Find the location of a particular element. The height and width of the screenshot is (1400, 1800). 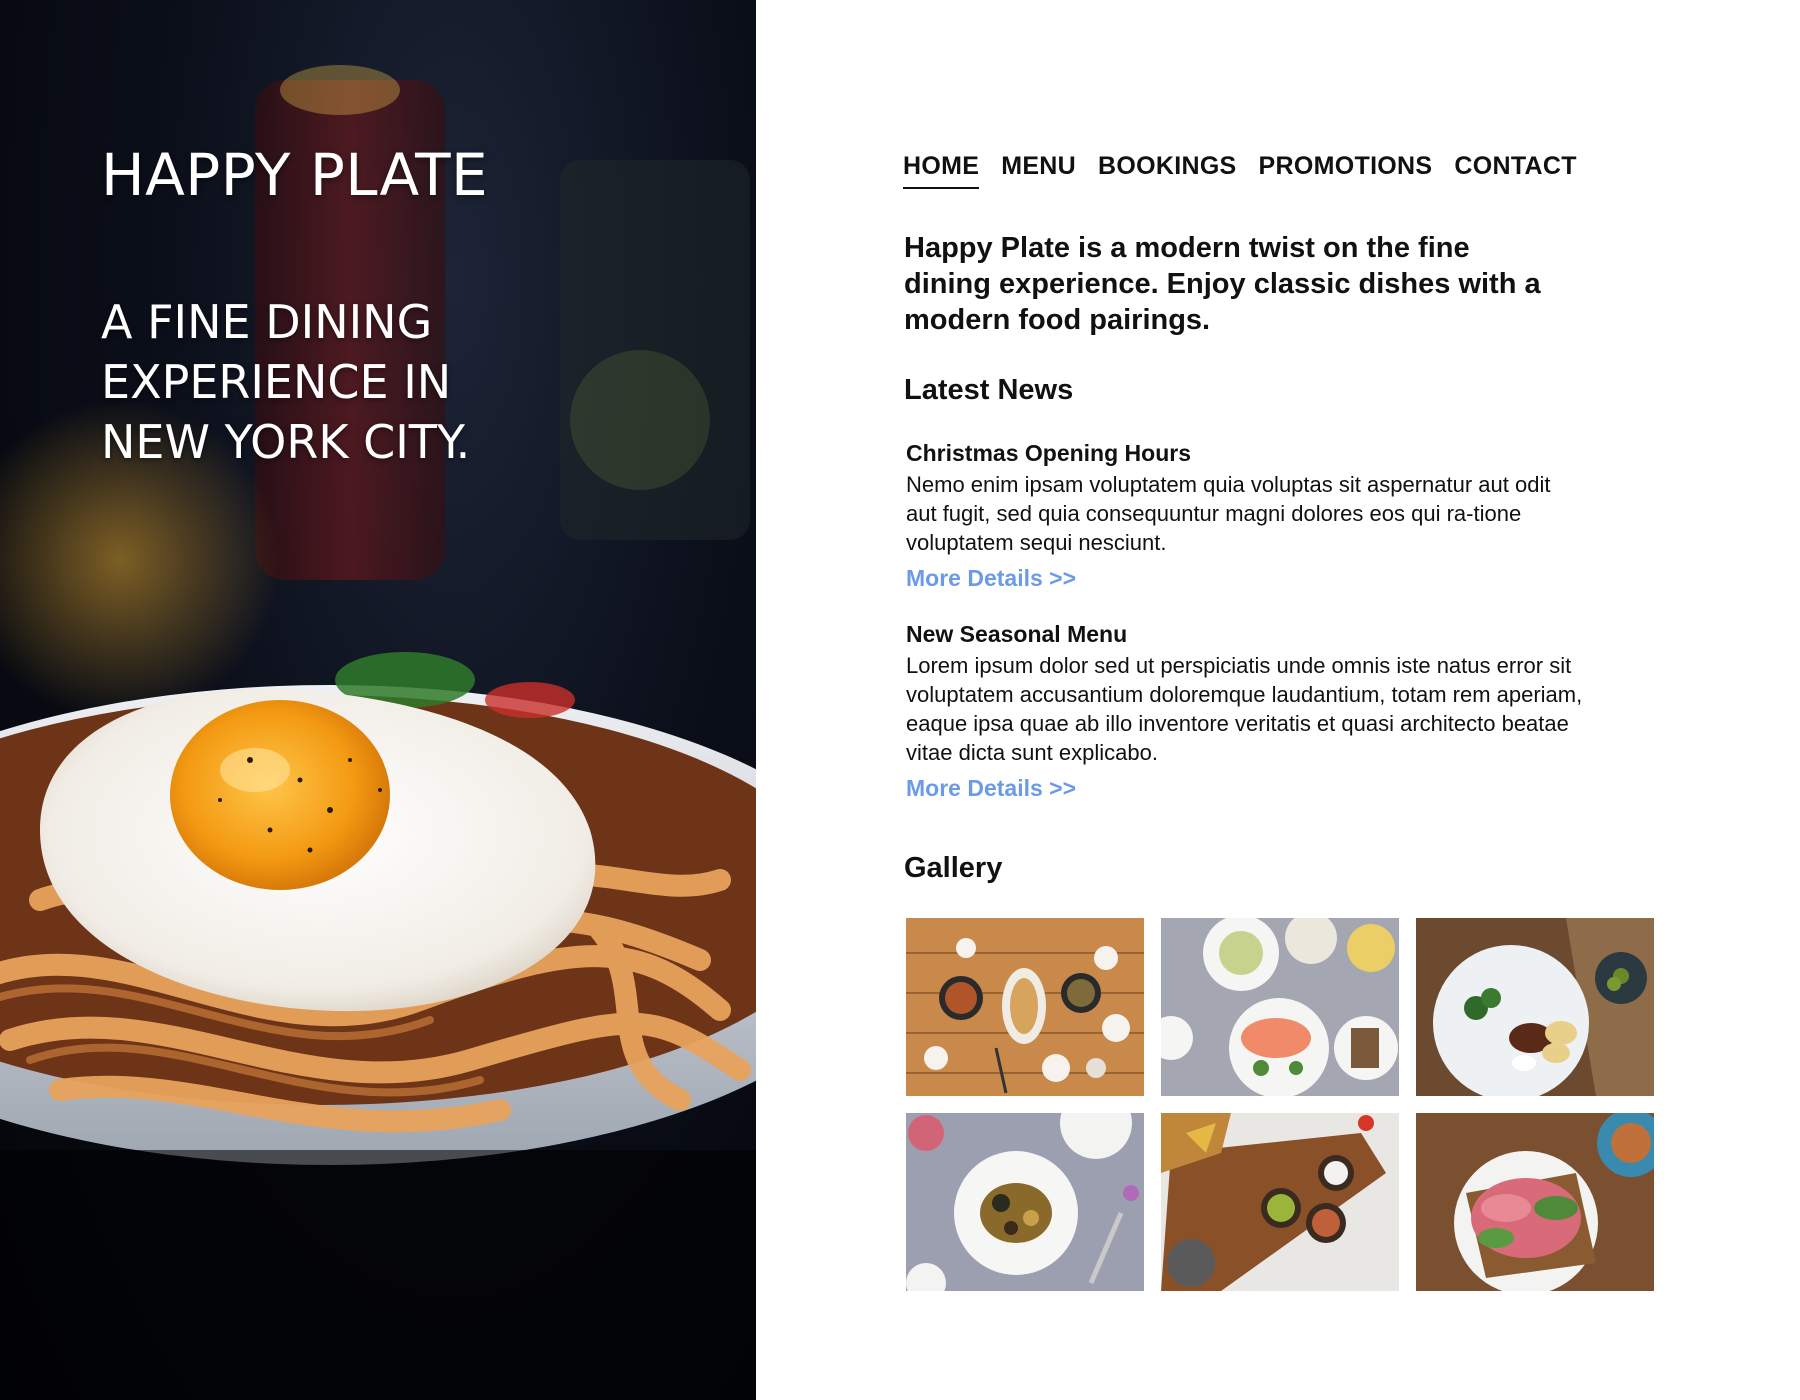

gallery-image-korean-banchan is located at coordinates (1025, 1007).